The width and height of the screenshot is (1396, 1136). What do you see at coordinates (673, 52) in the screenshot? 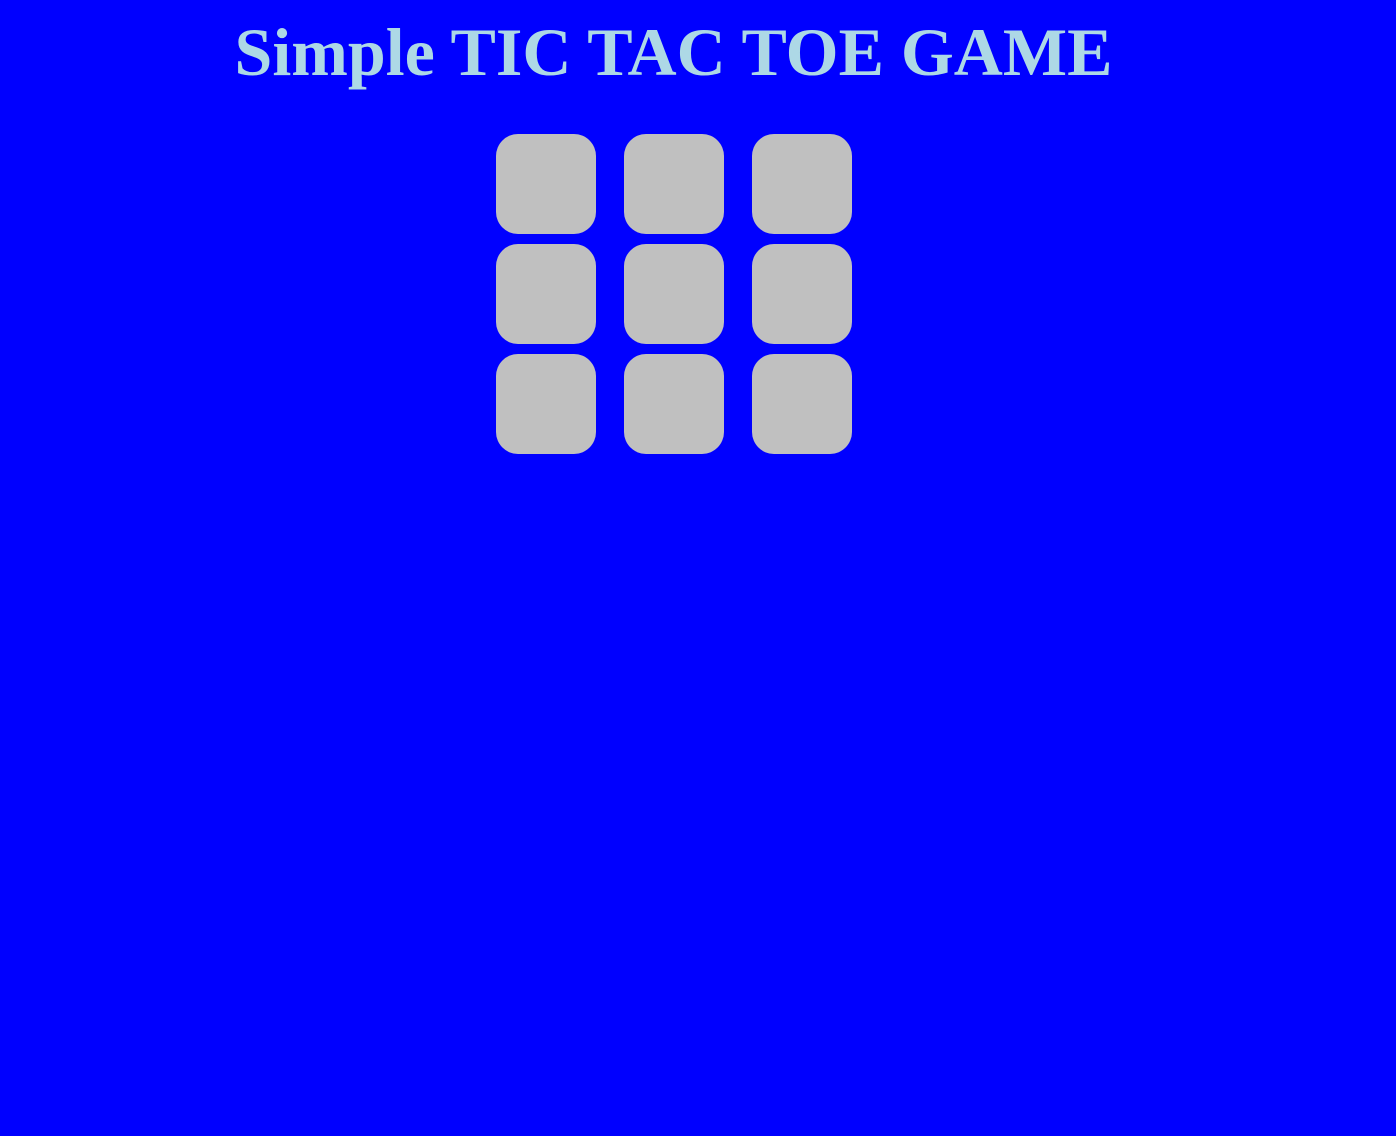
I see `page-title: Simple TIC TAC TOE GAME` at bounding box center [673, 52].